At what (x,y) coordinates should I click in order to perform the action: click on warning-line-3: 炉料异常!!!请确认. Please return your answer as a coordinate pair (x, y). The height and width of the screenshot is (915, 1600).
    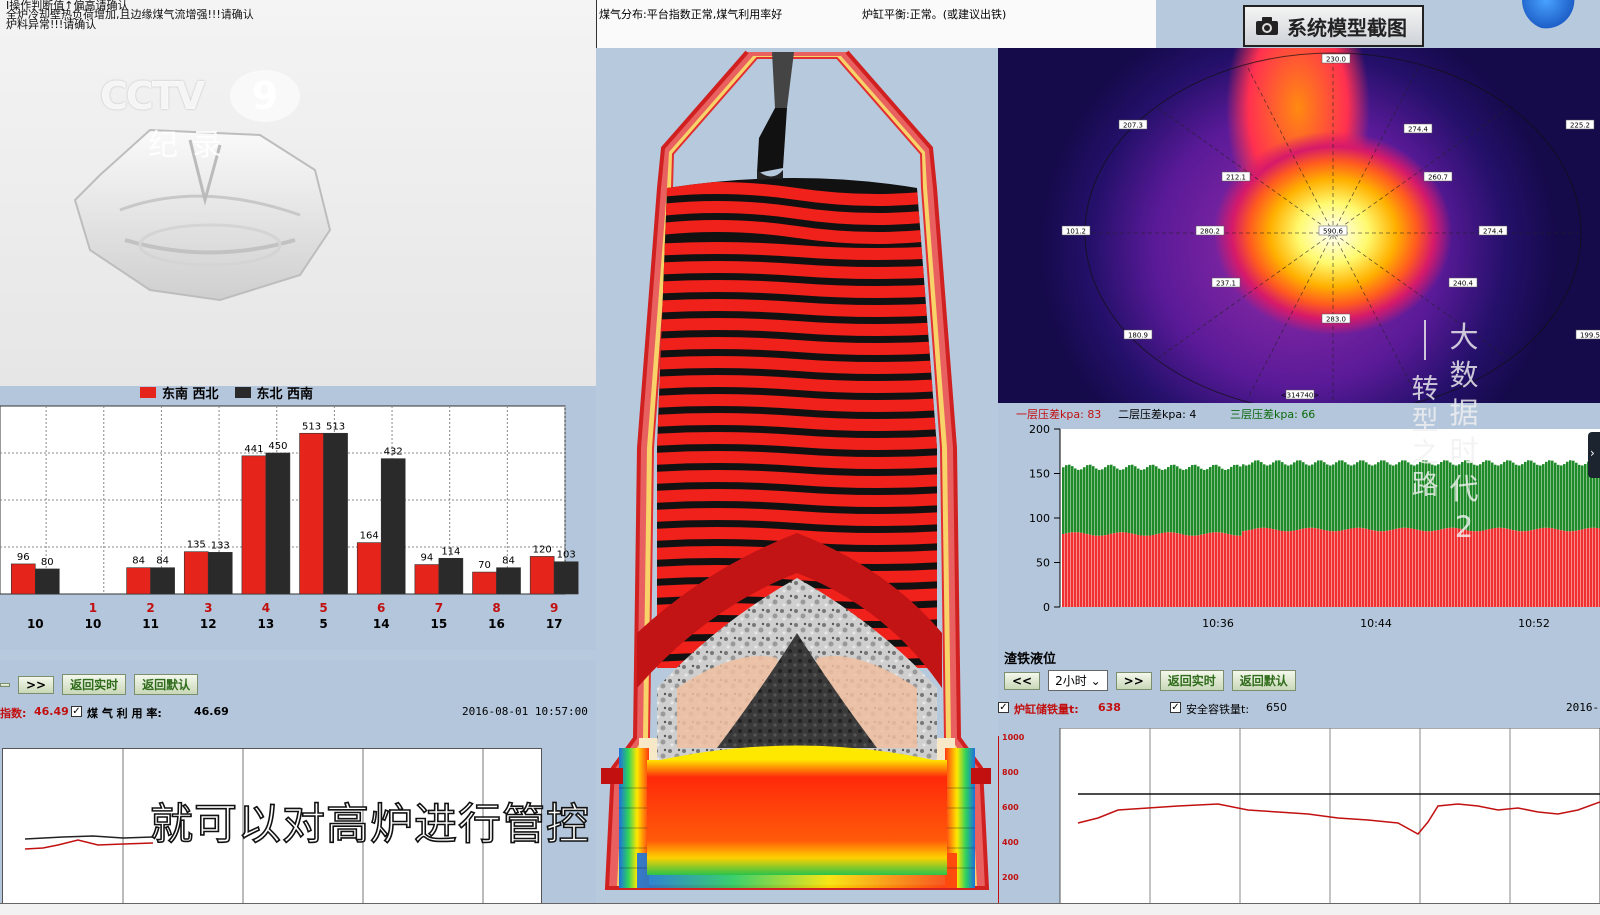
    Looking at the image, I should click on (51, 24).